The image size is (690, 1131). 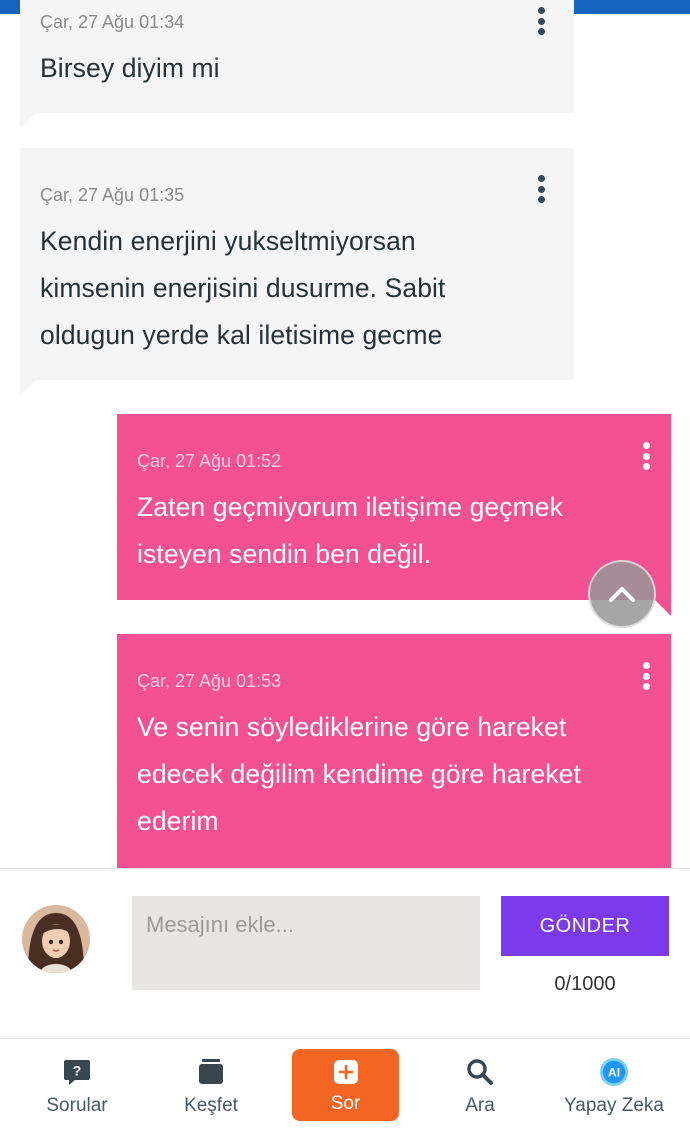 I want to click on message-timestamp: Çar, 27 Ağu 01:34, so click(x=112, y=22).